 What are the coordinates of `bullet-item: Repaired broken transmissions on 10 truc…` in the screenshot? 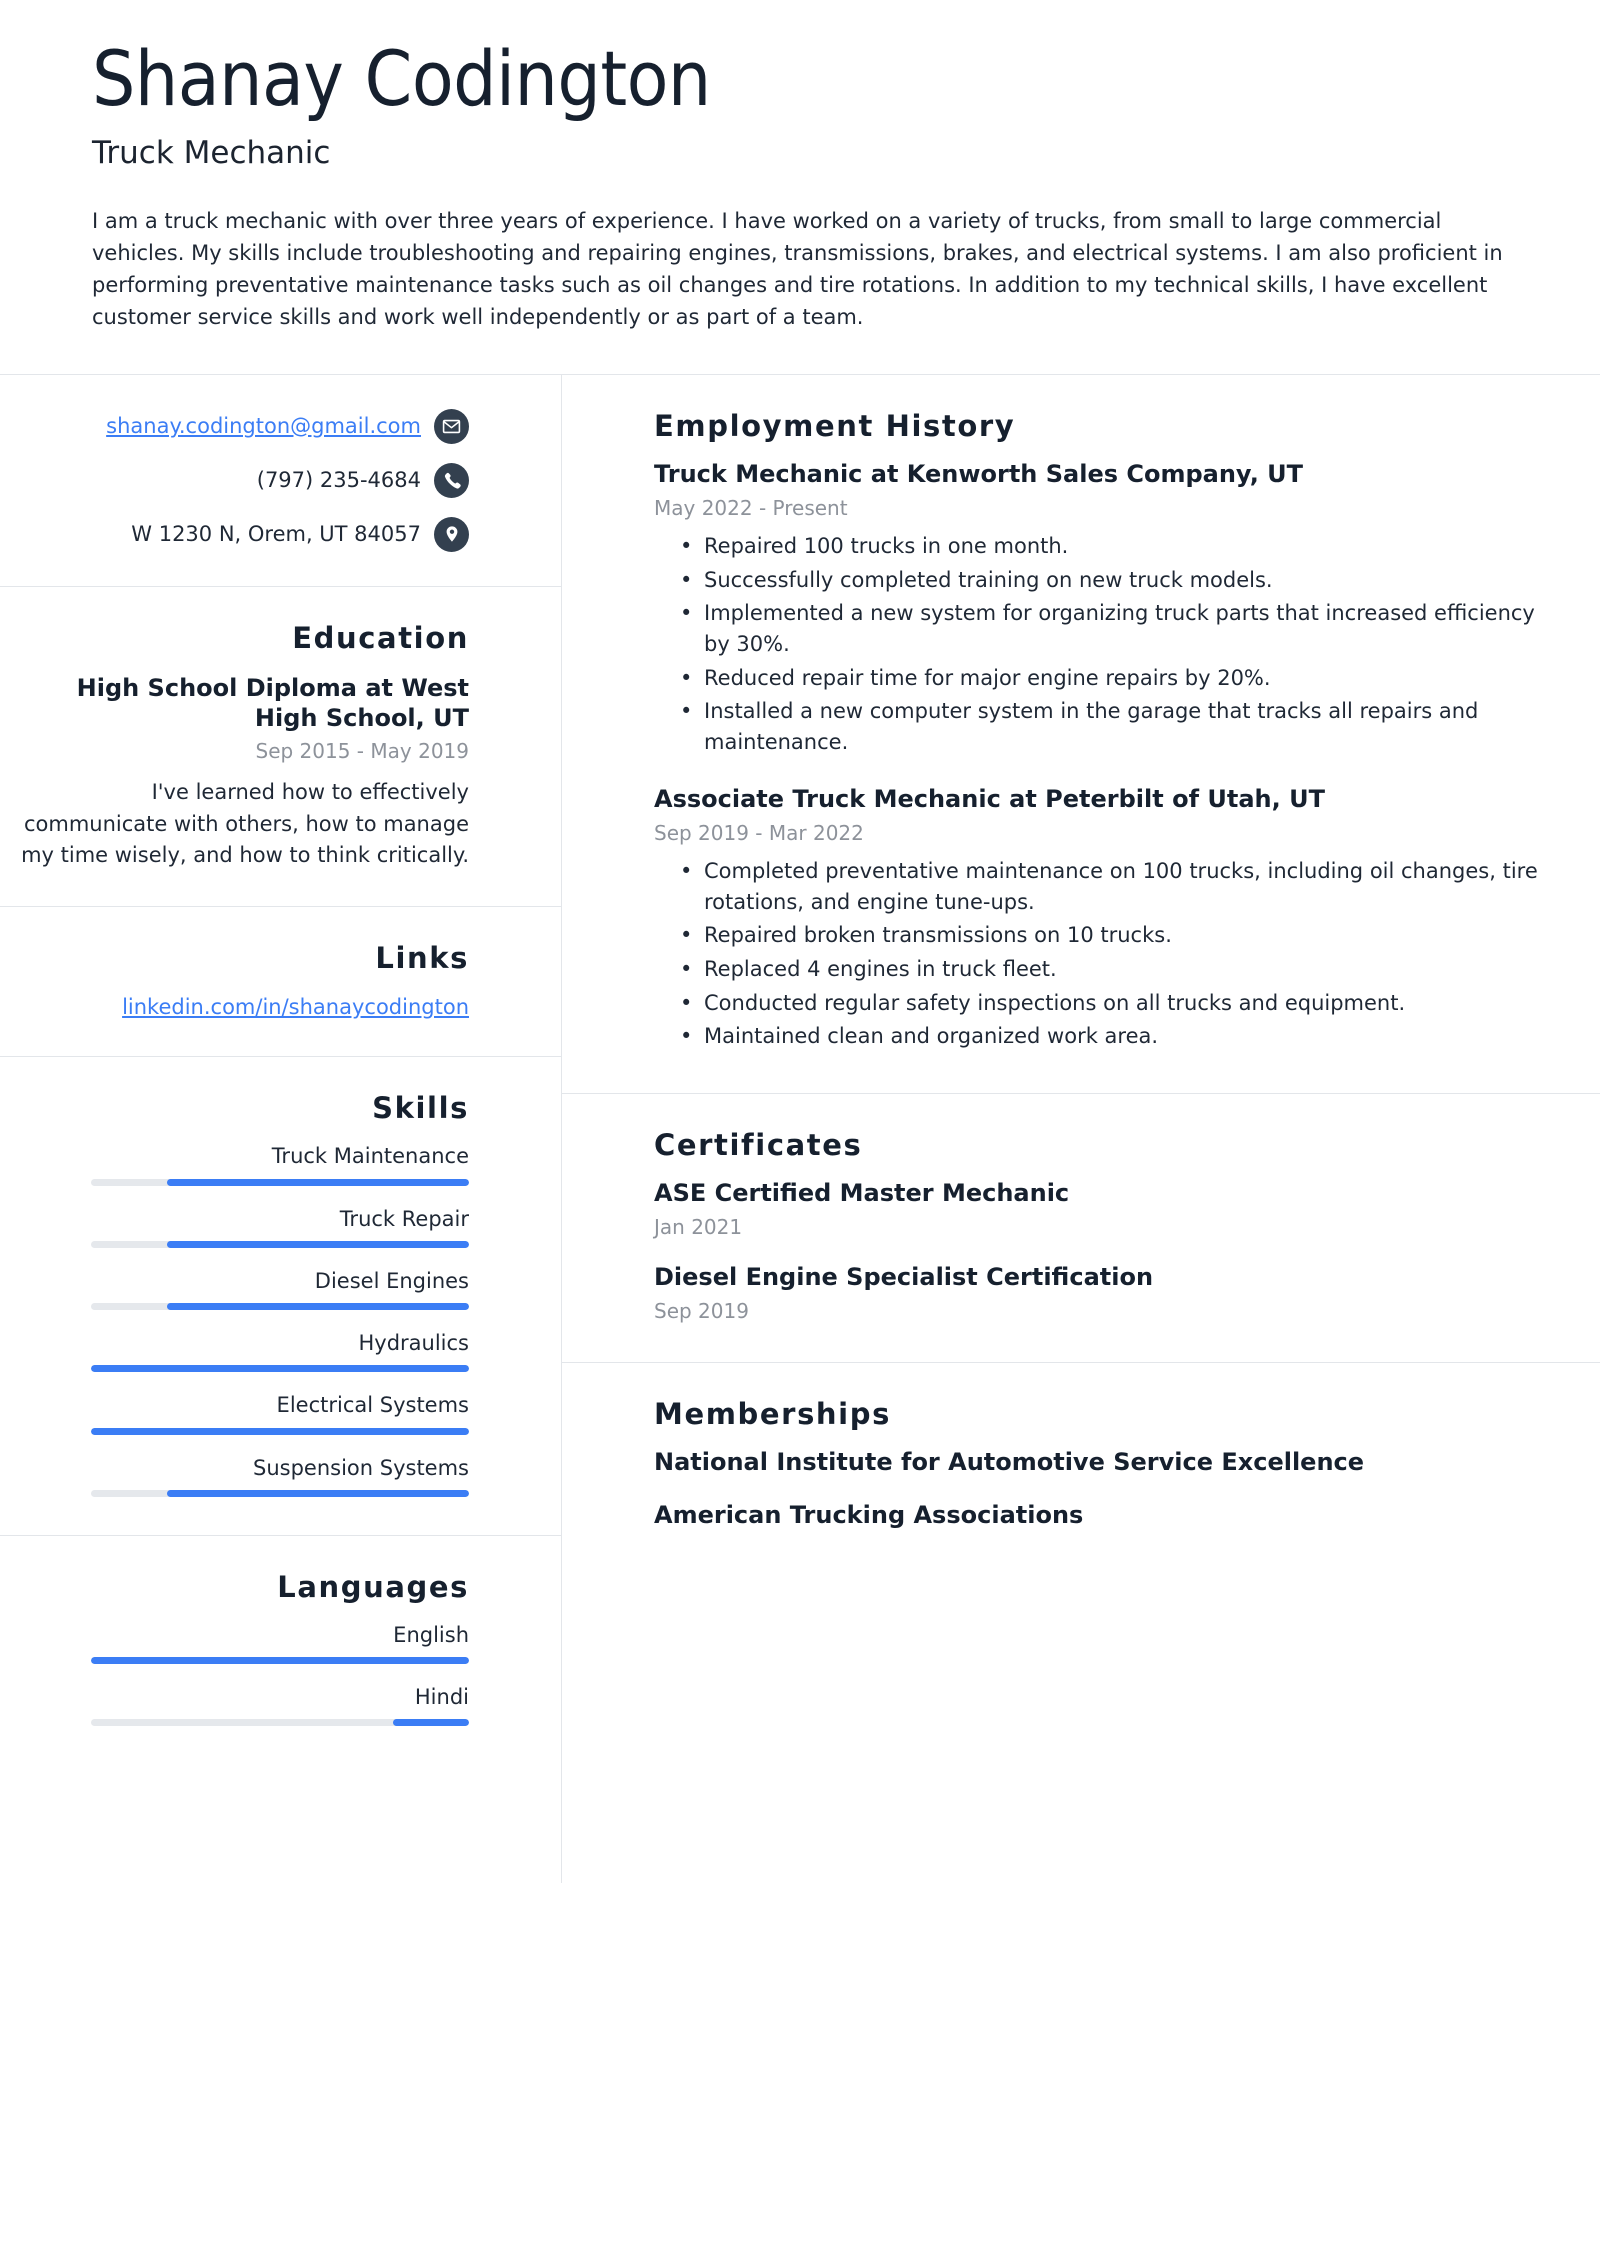 It's located at (1120, 935).